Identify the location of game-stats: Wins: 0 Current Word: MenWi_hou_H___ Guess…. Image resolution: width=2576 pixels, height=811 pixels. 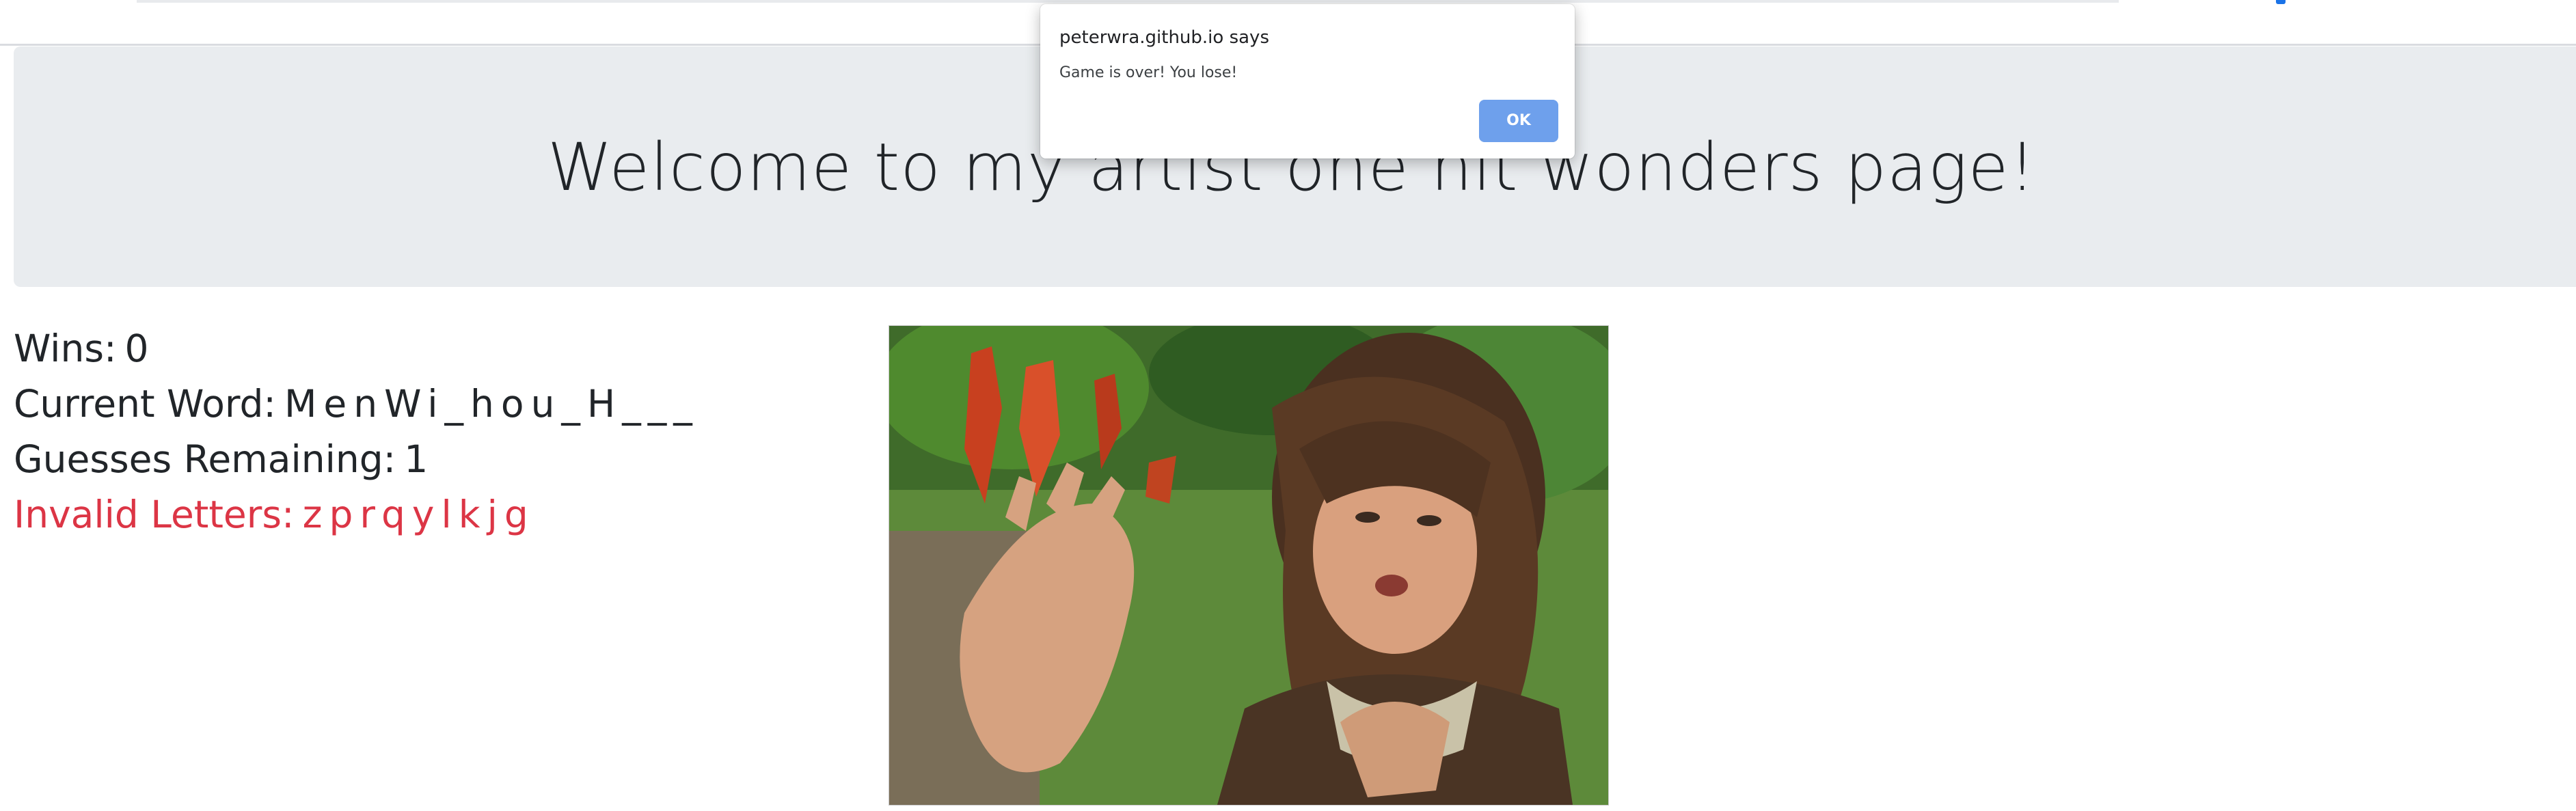
(356, 431).